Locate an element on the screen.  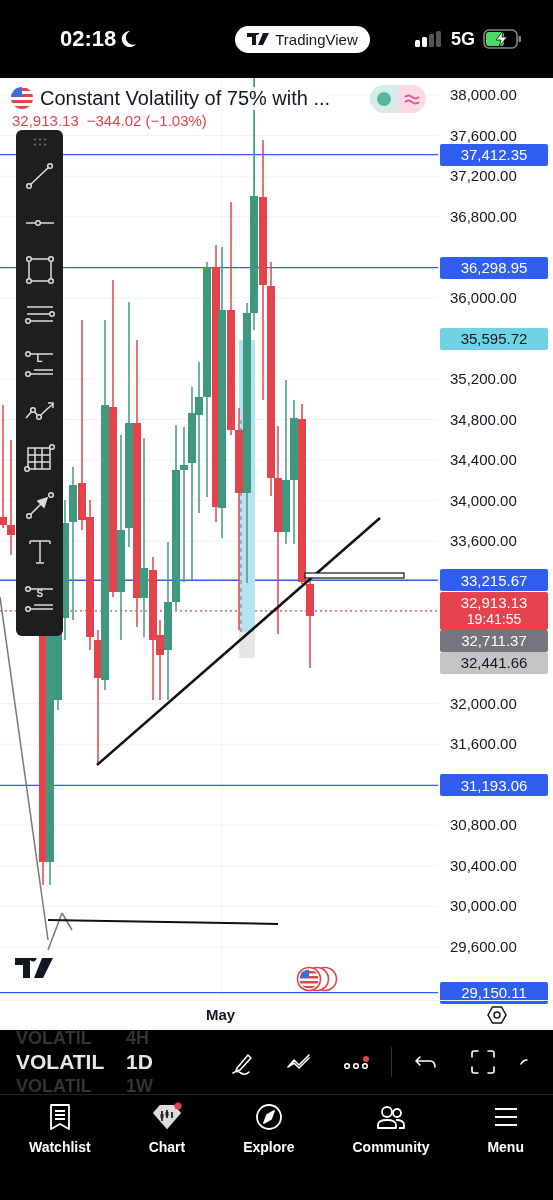
network-label: 5G is located at coordinates (463, 39).